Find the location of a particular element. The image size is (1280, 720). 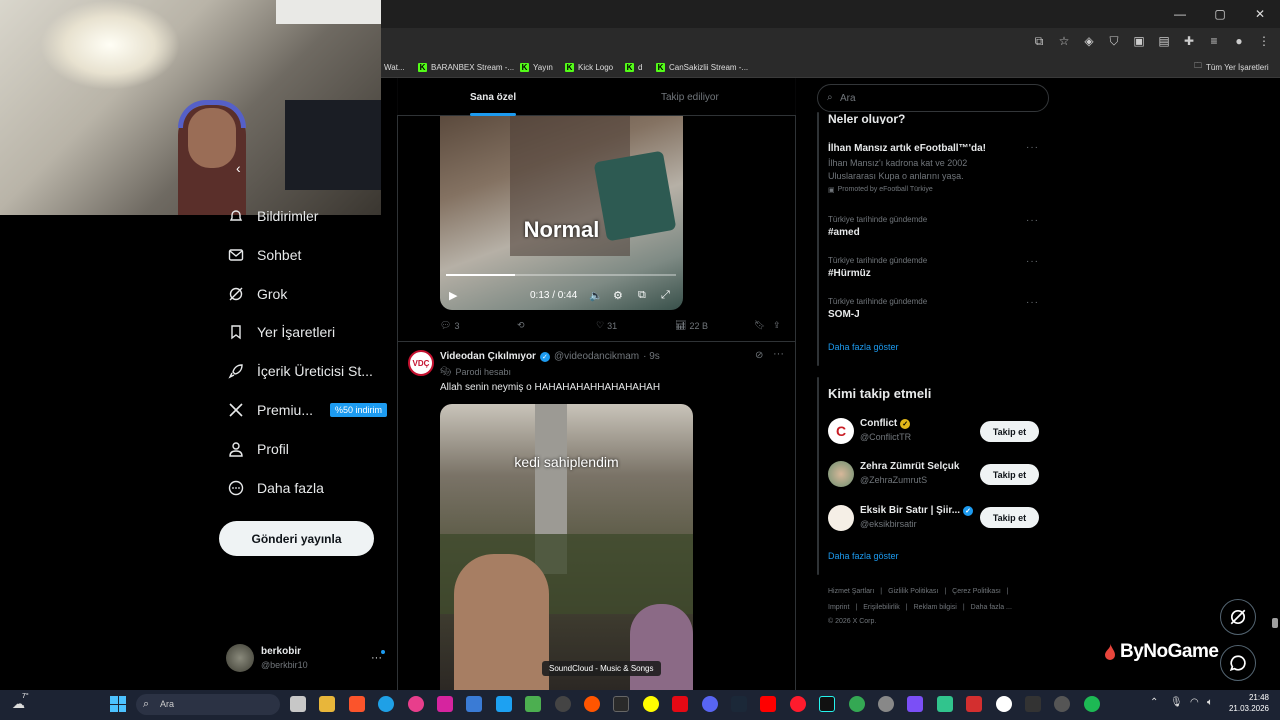

chevron-up-icon: ⌃ is located at coordinates (1154, 702).